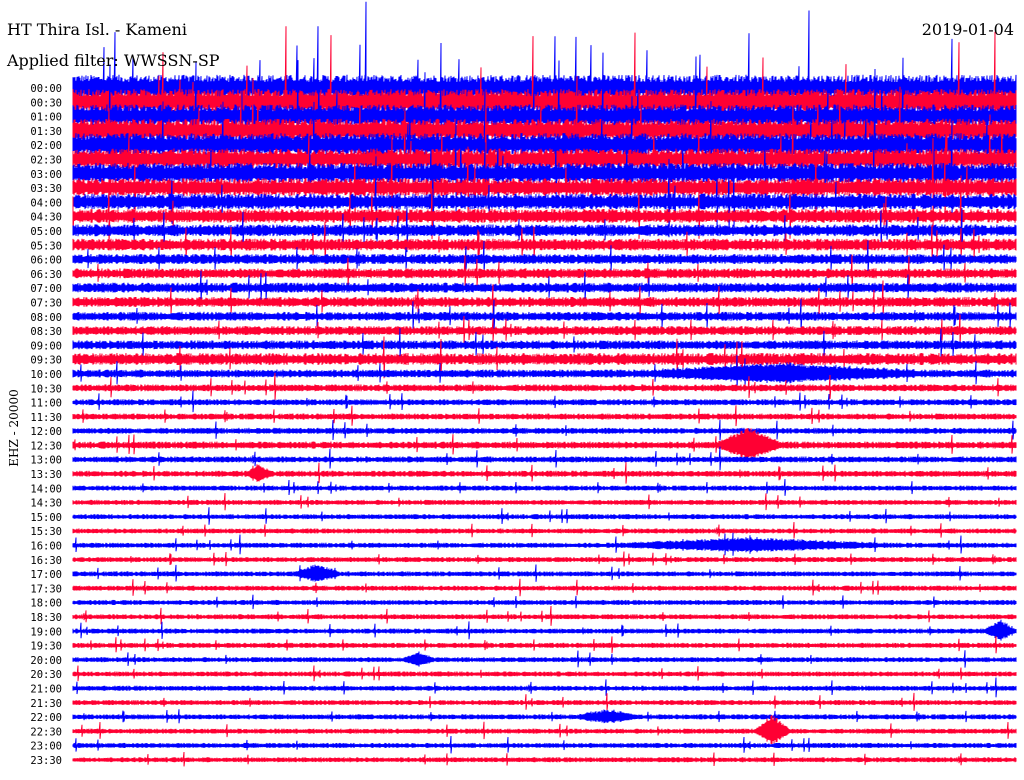 This screenshot has height=780, width=1024. I want to click on time-tick-label: 14:00, so click(46, 489).